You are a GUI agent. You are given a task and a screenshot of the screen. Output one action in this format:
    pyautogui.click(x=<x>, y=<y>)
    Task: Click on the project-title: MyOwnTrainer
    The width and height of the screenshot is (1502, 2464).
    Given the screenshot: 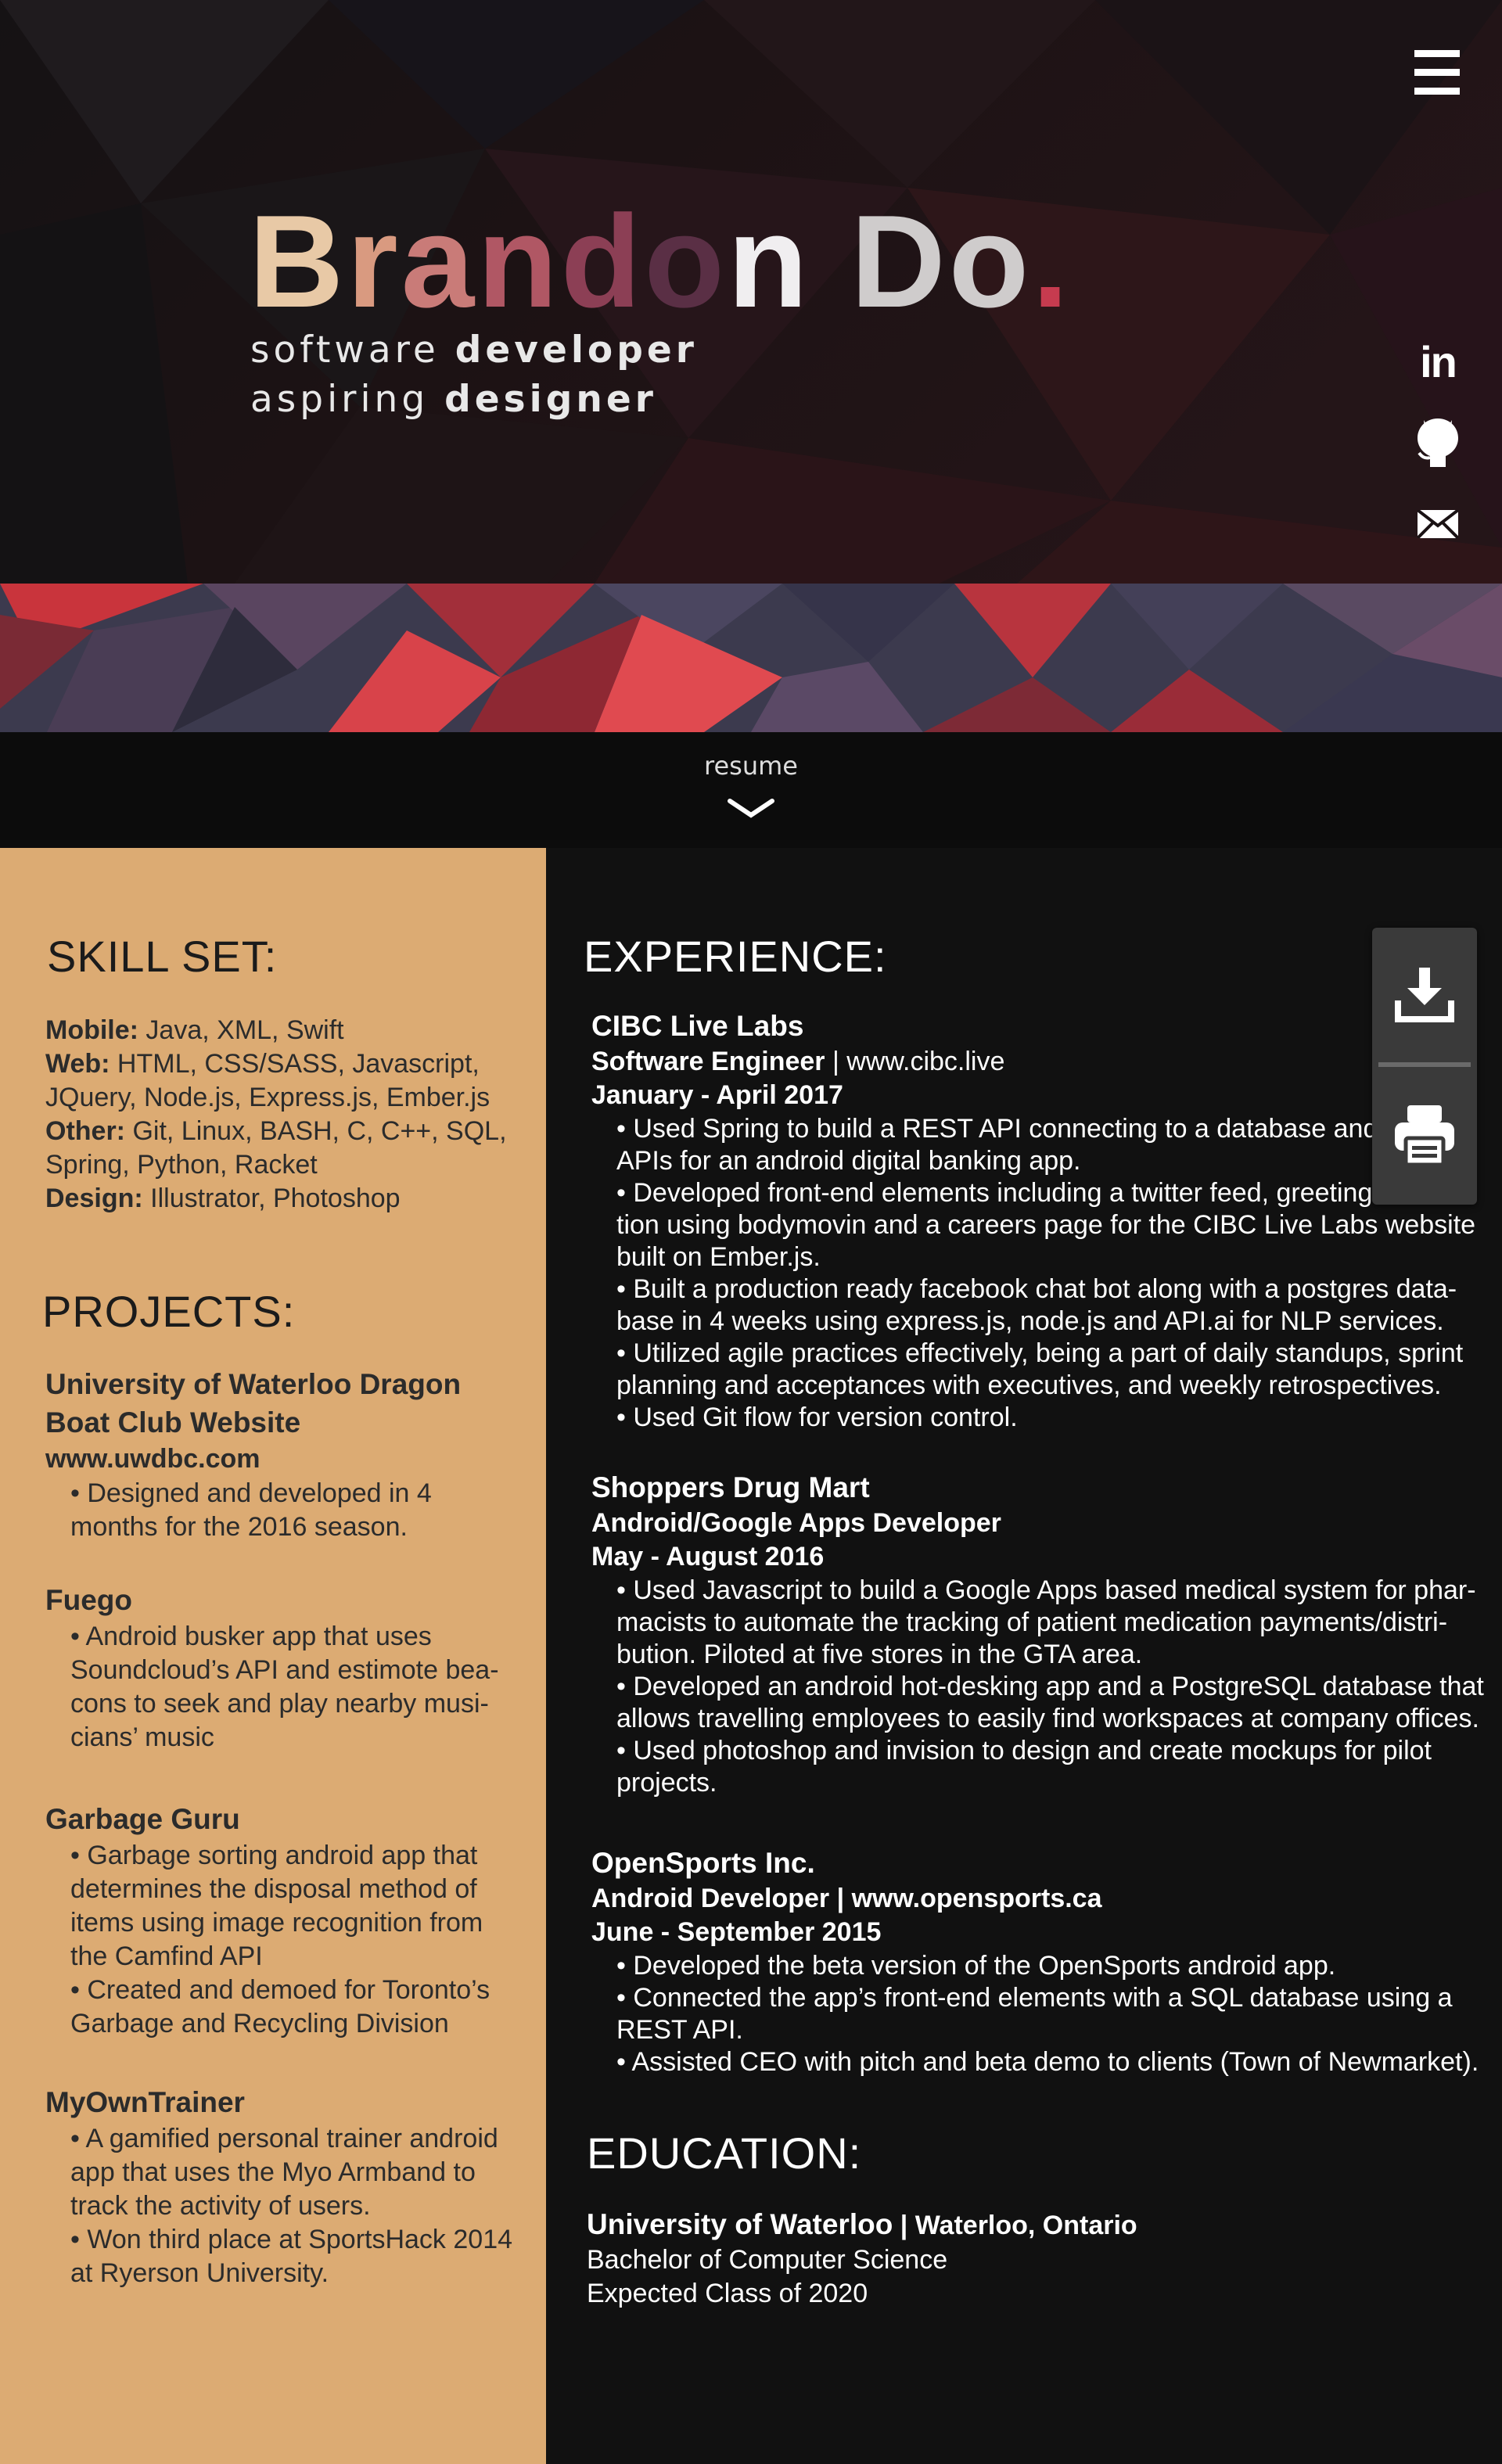 What is the action you would take?
    pyautogui.click(x=145, y=2102)
    